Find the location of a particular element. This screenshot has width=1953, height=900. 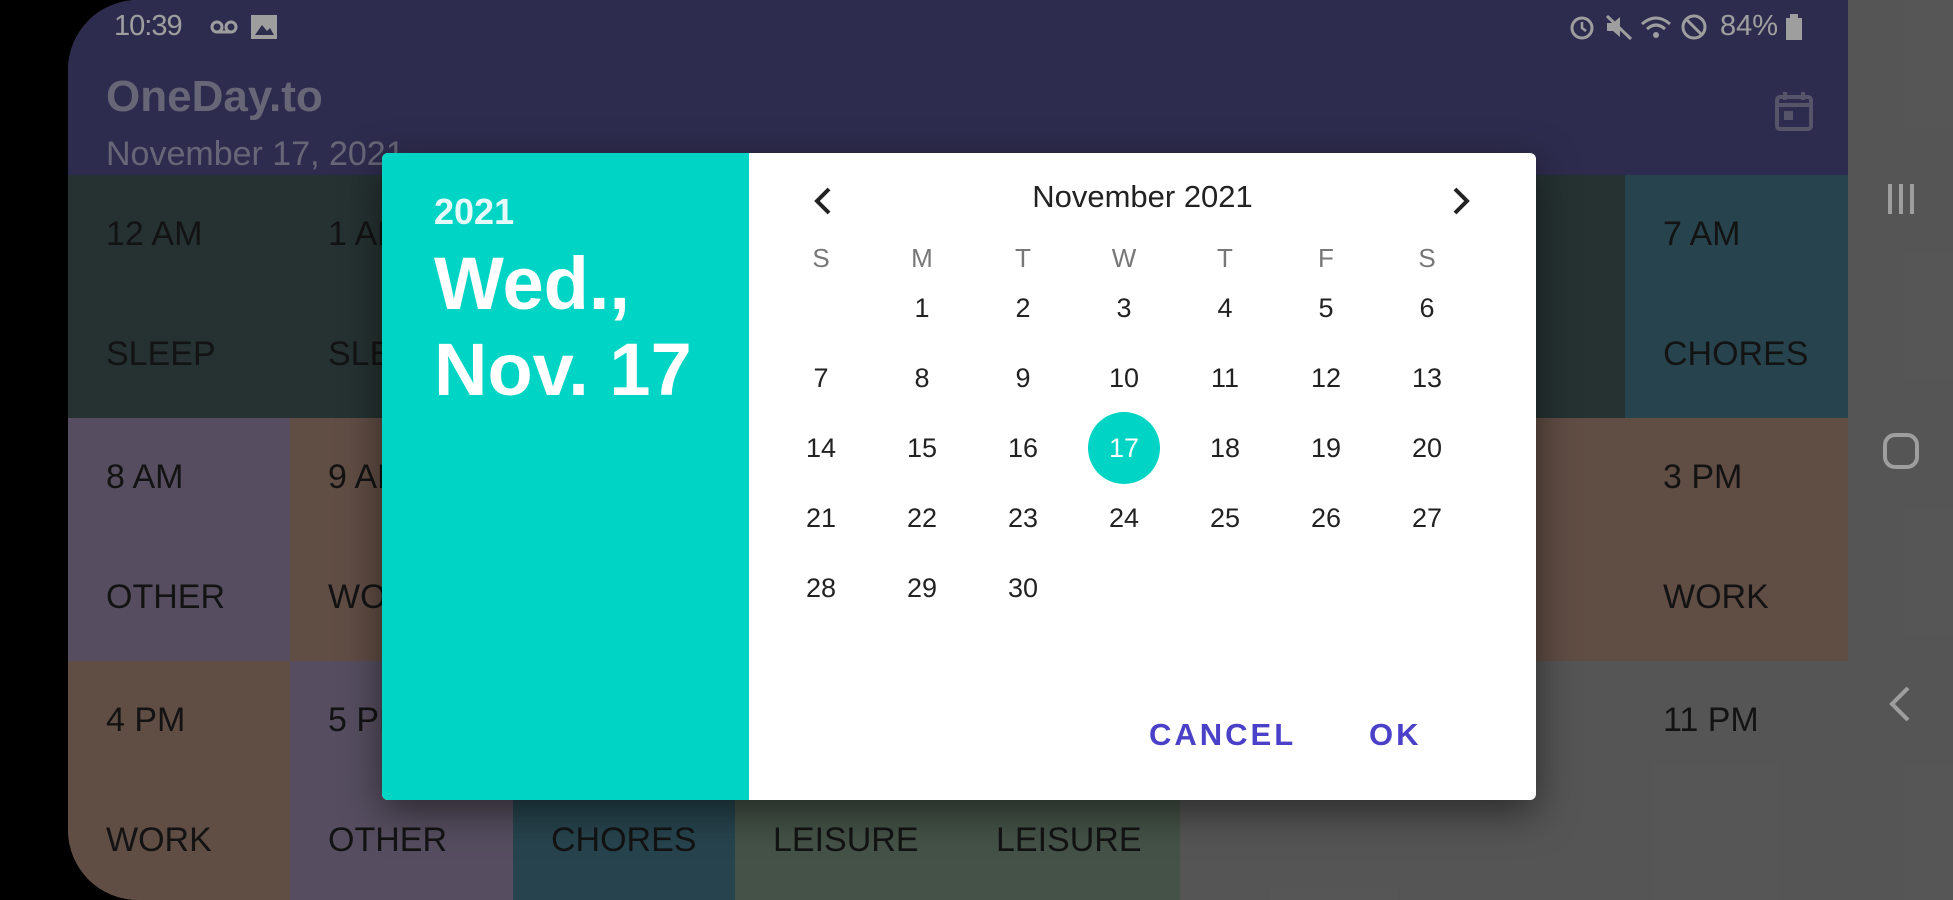

calendar-day: 12 is located at coordinates (1326, 378).